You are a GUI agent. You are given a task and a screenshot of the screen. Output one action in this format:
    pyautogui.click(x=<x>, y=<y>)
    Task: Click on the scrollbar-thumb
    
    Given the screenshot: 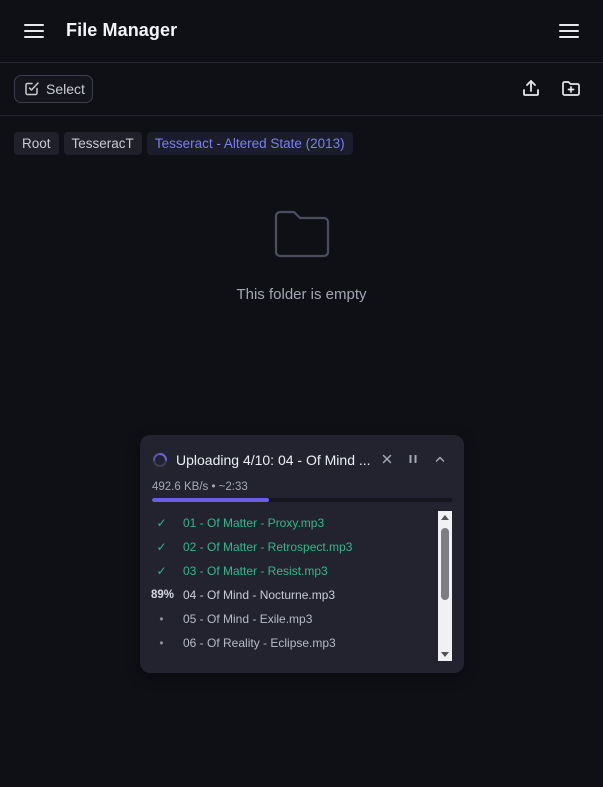 What is the action you would take?
    pyautogui.click(x=445, y=564)
    